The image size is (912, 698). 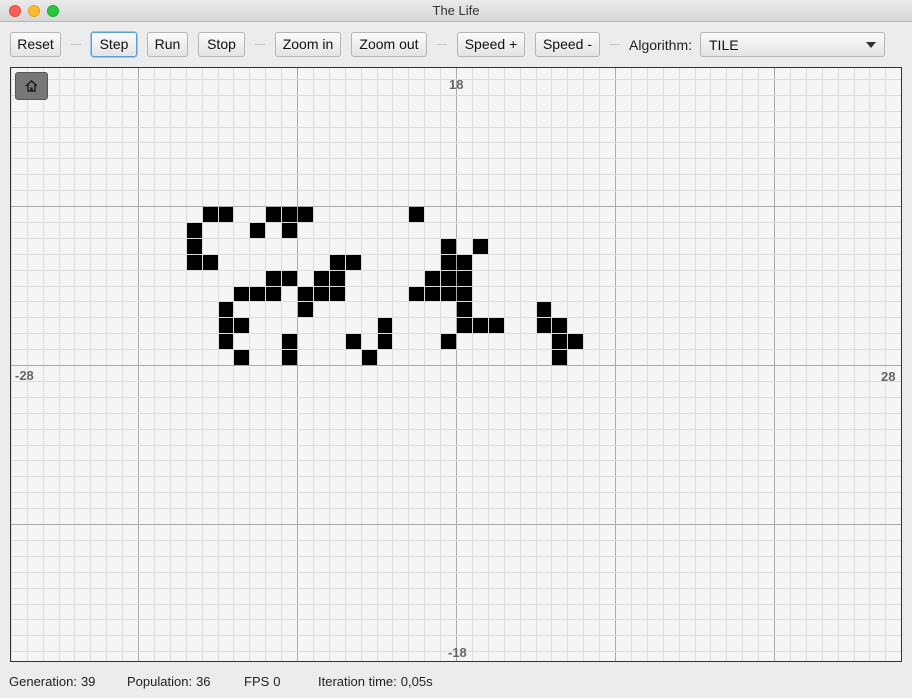 I want to click on axis-label-right: 28, so click(x=888, y=376).